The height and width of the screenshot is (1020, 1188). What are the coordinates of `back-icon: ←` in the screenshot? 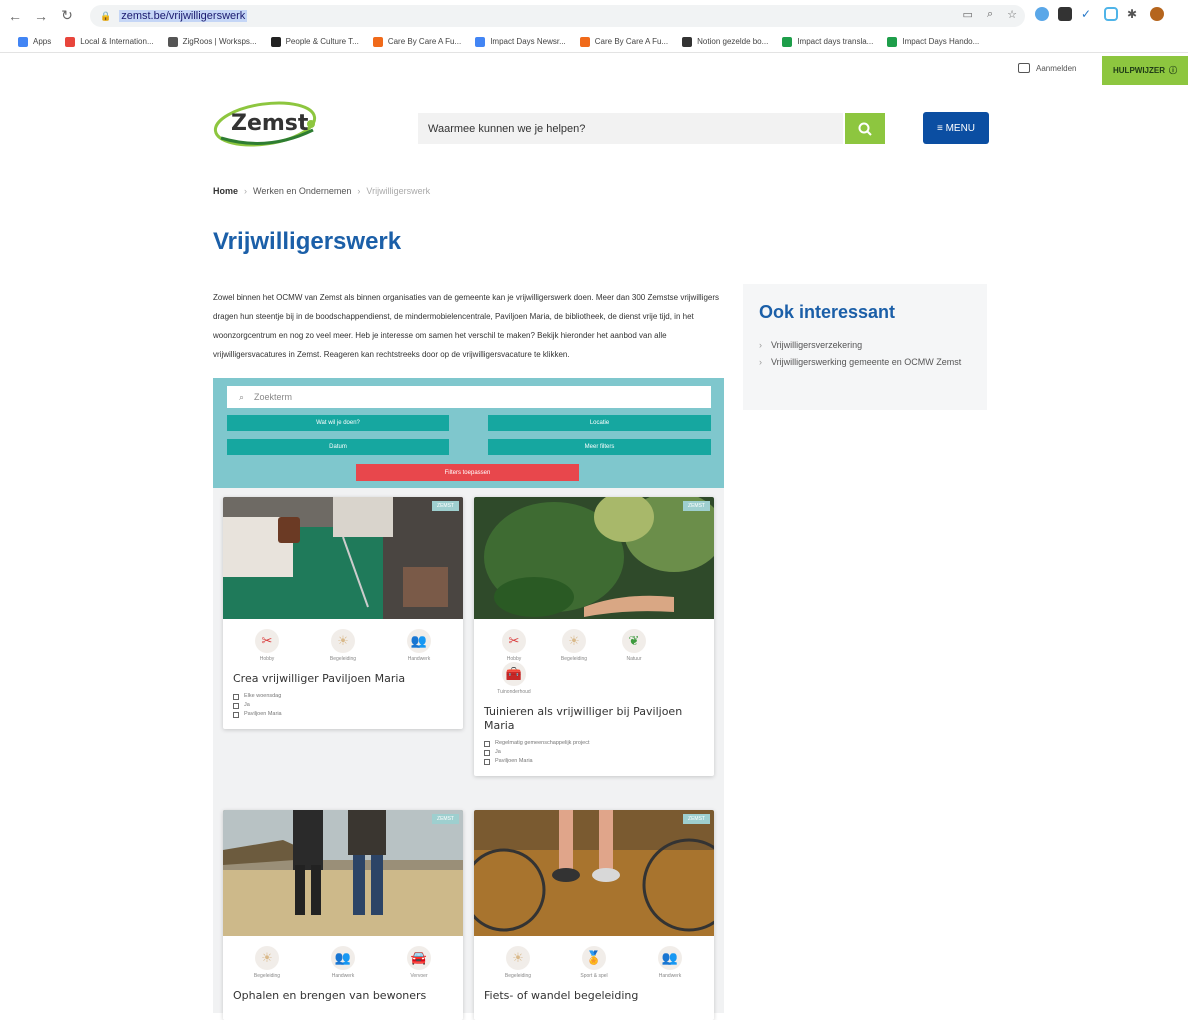 It's located at (15, 16).